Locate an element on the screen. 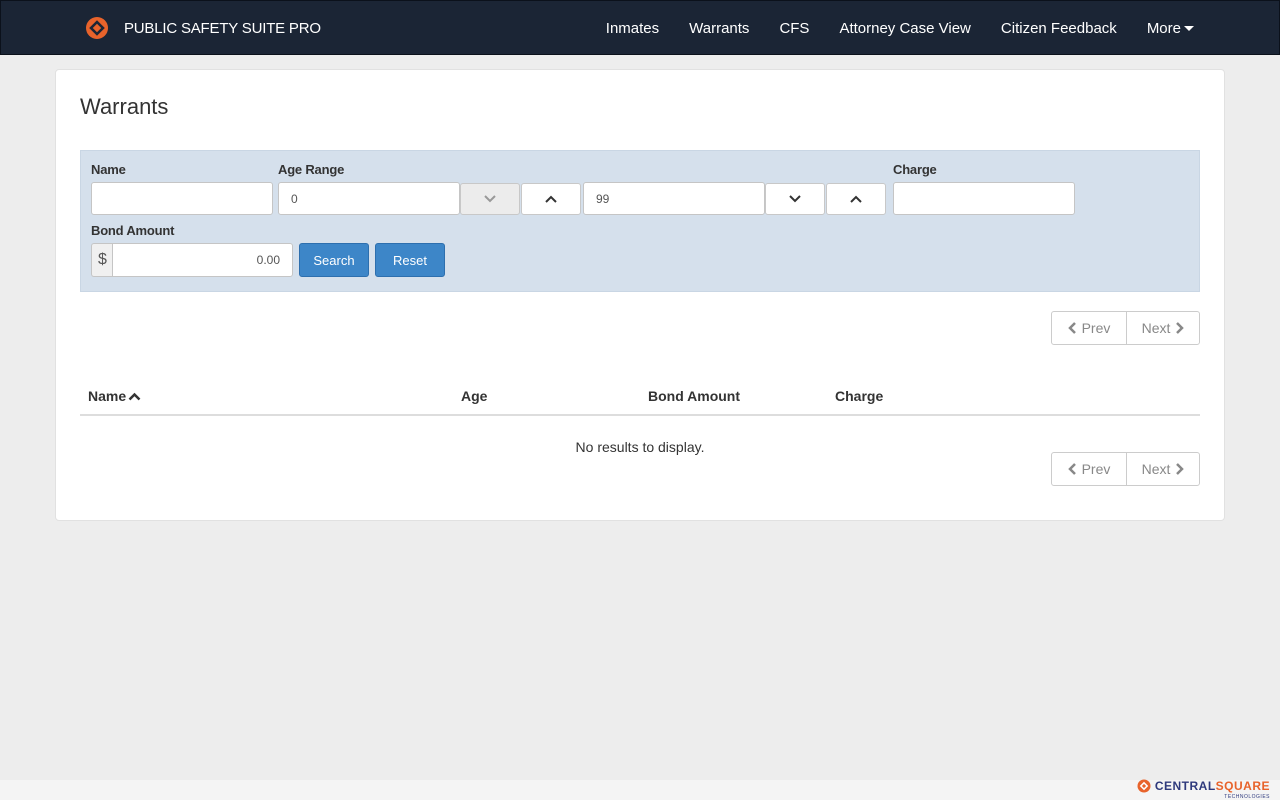  sort-ascending-icon is located at coordinates (134, 396).